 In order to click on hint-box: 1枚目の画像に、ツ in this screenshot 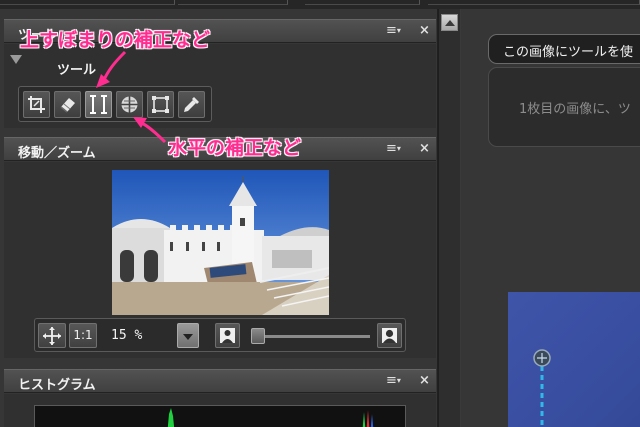, I will do `click(564, 107)`.